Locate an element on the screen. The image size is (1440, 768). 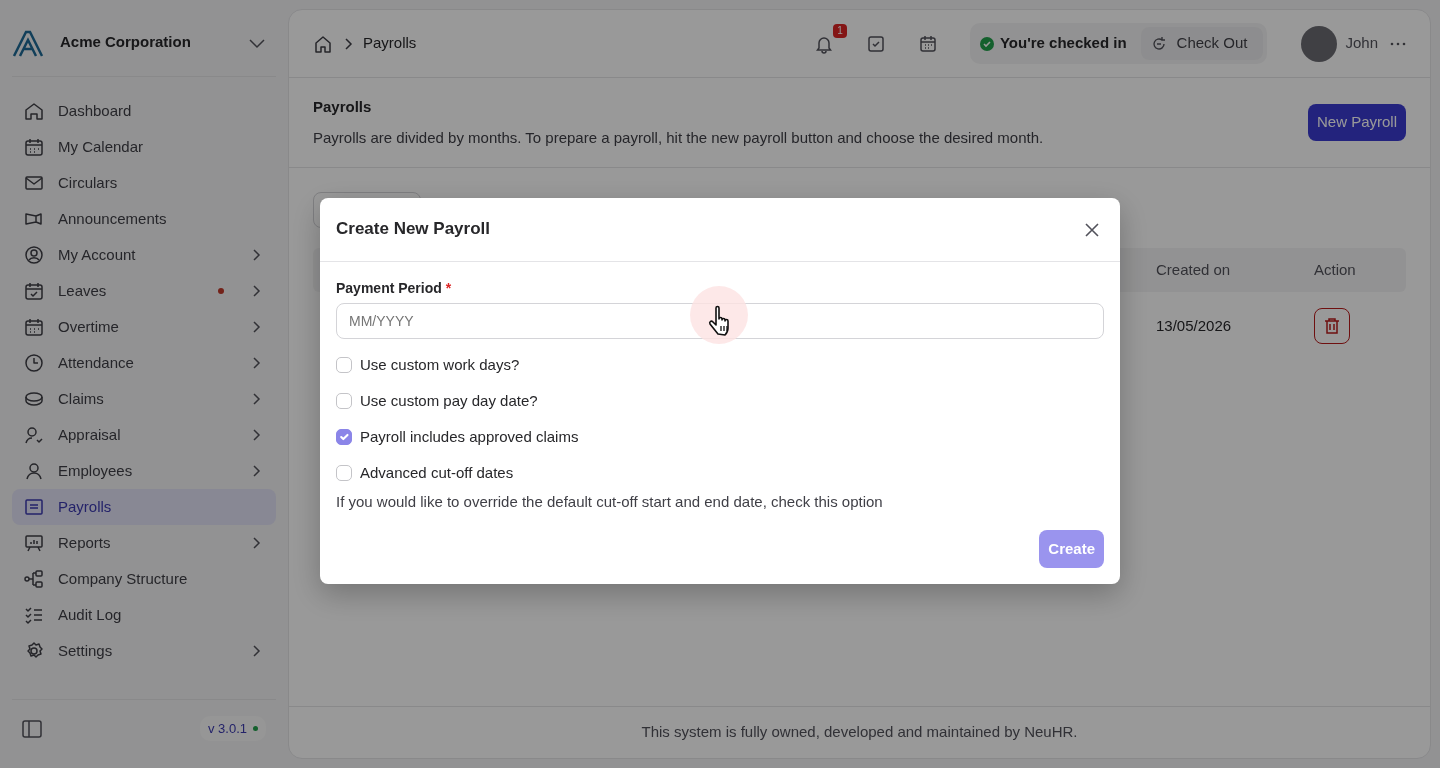
checkbox-label: Use custom work days? is located at coordinates (440, 364).